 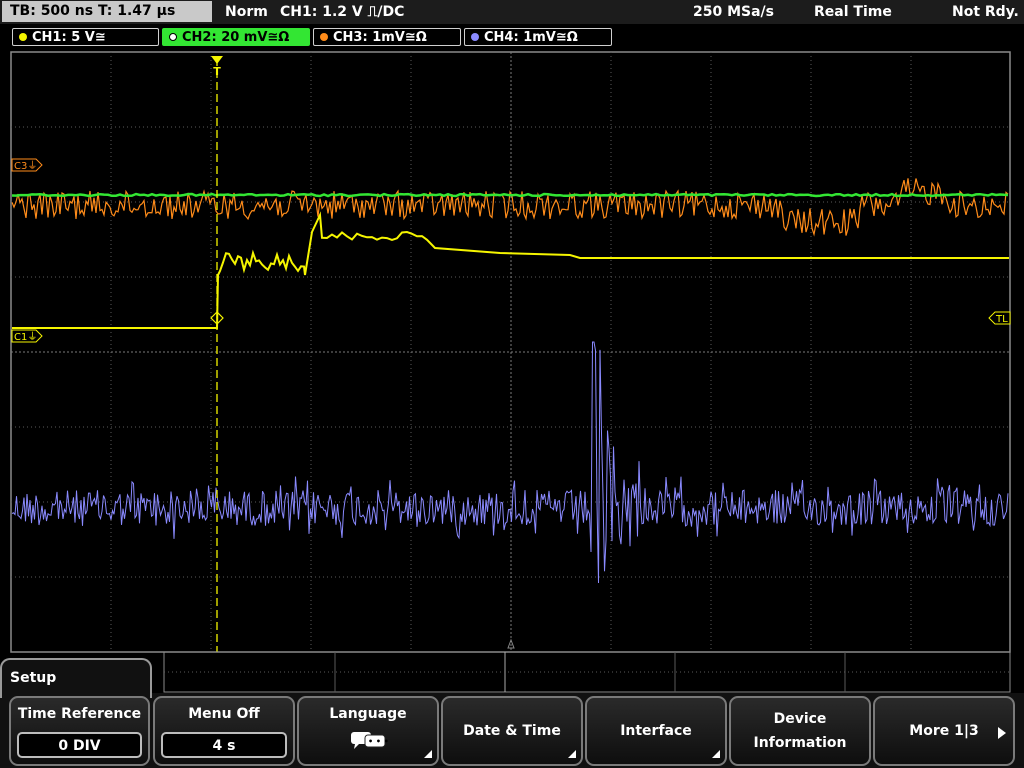 What do you see at coordinates (79, 731) in the screenshot?
I see `time-reference-softkey: Time Reference 0 DIV` at bounding box center [79, 731].